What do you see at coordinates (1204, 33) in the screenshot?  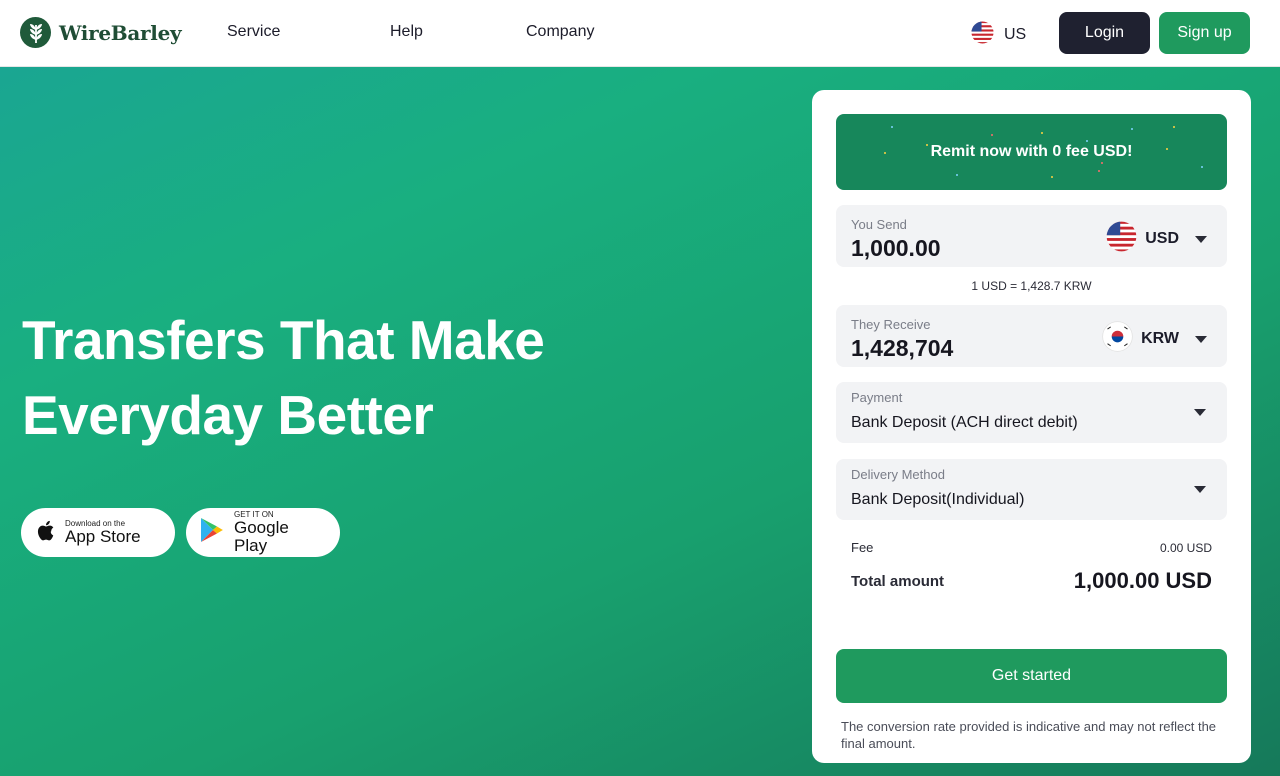 I see `signup-button: Sign up` at bounding box center [1204, 33].